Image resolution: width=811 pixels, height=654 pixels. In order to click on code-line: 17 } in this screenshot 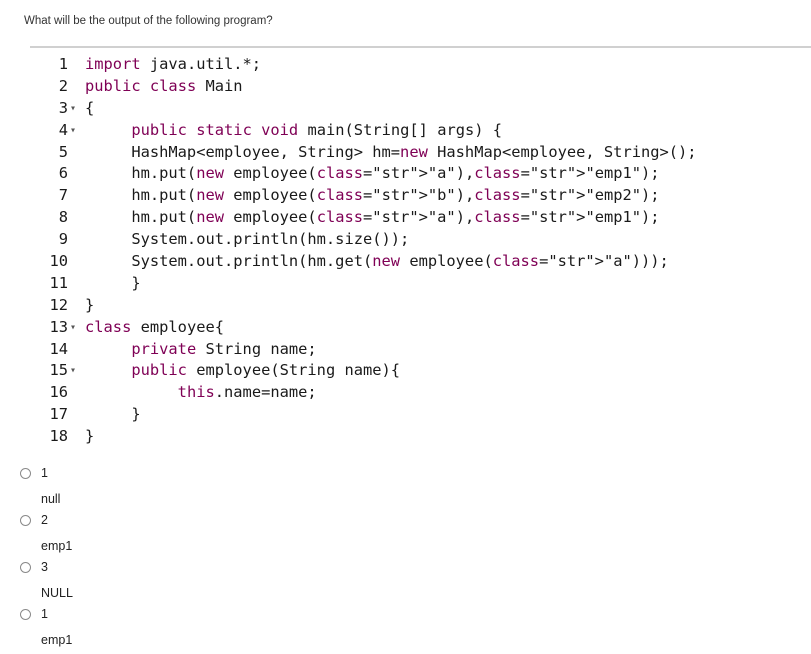, I will do `click(420, 415)`.